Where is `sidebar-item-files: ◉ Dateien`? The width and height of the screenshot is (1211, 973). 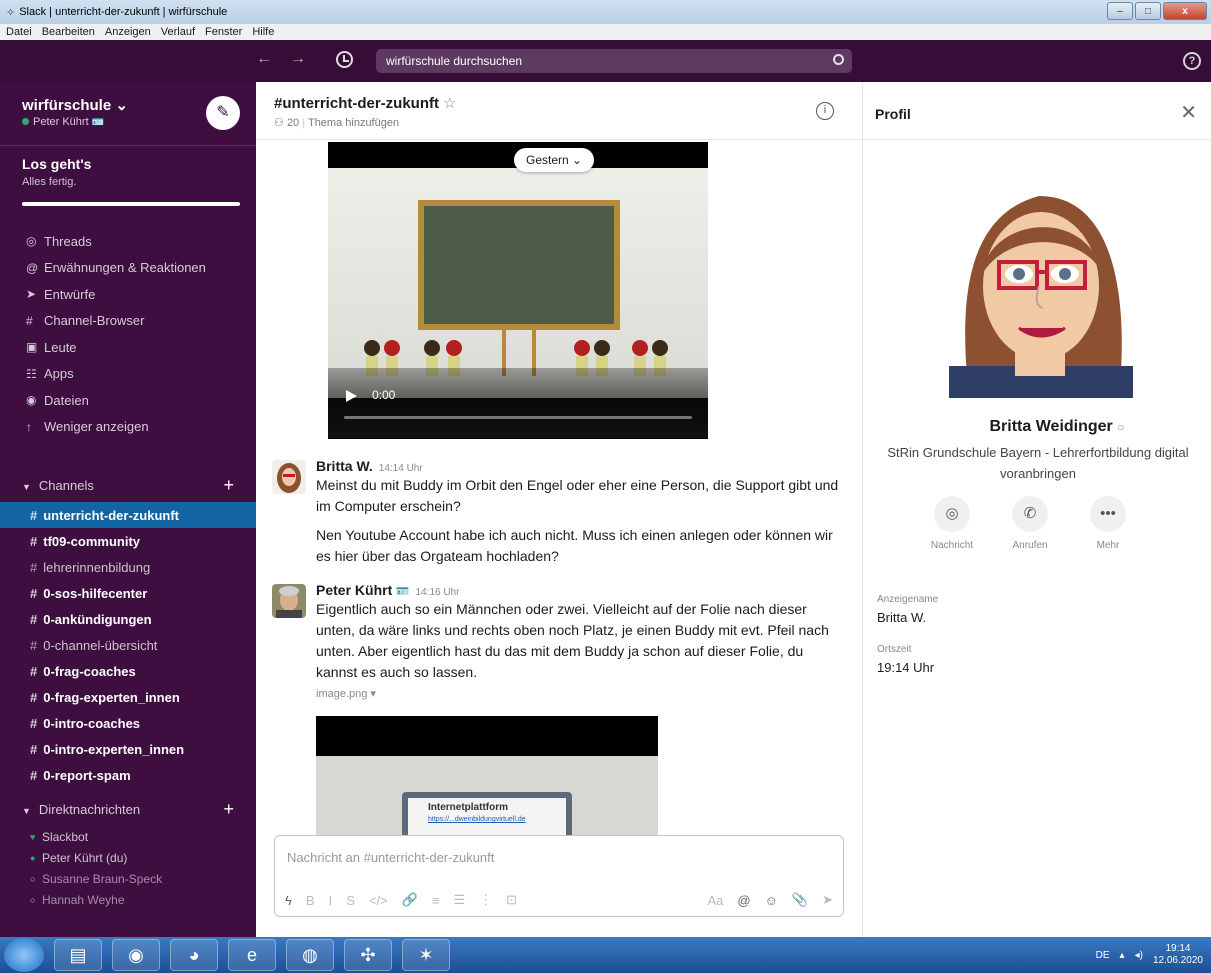
sidebar-item-files: ◉ Dateien is located at coordinates (128, 400).